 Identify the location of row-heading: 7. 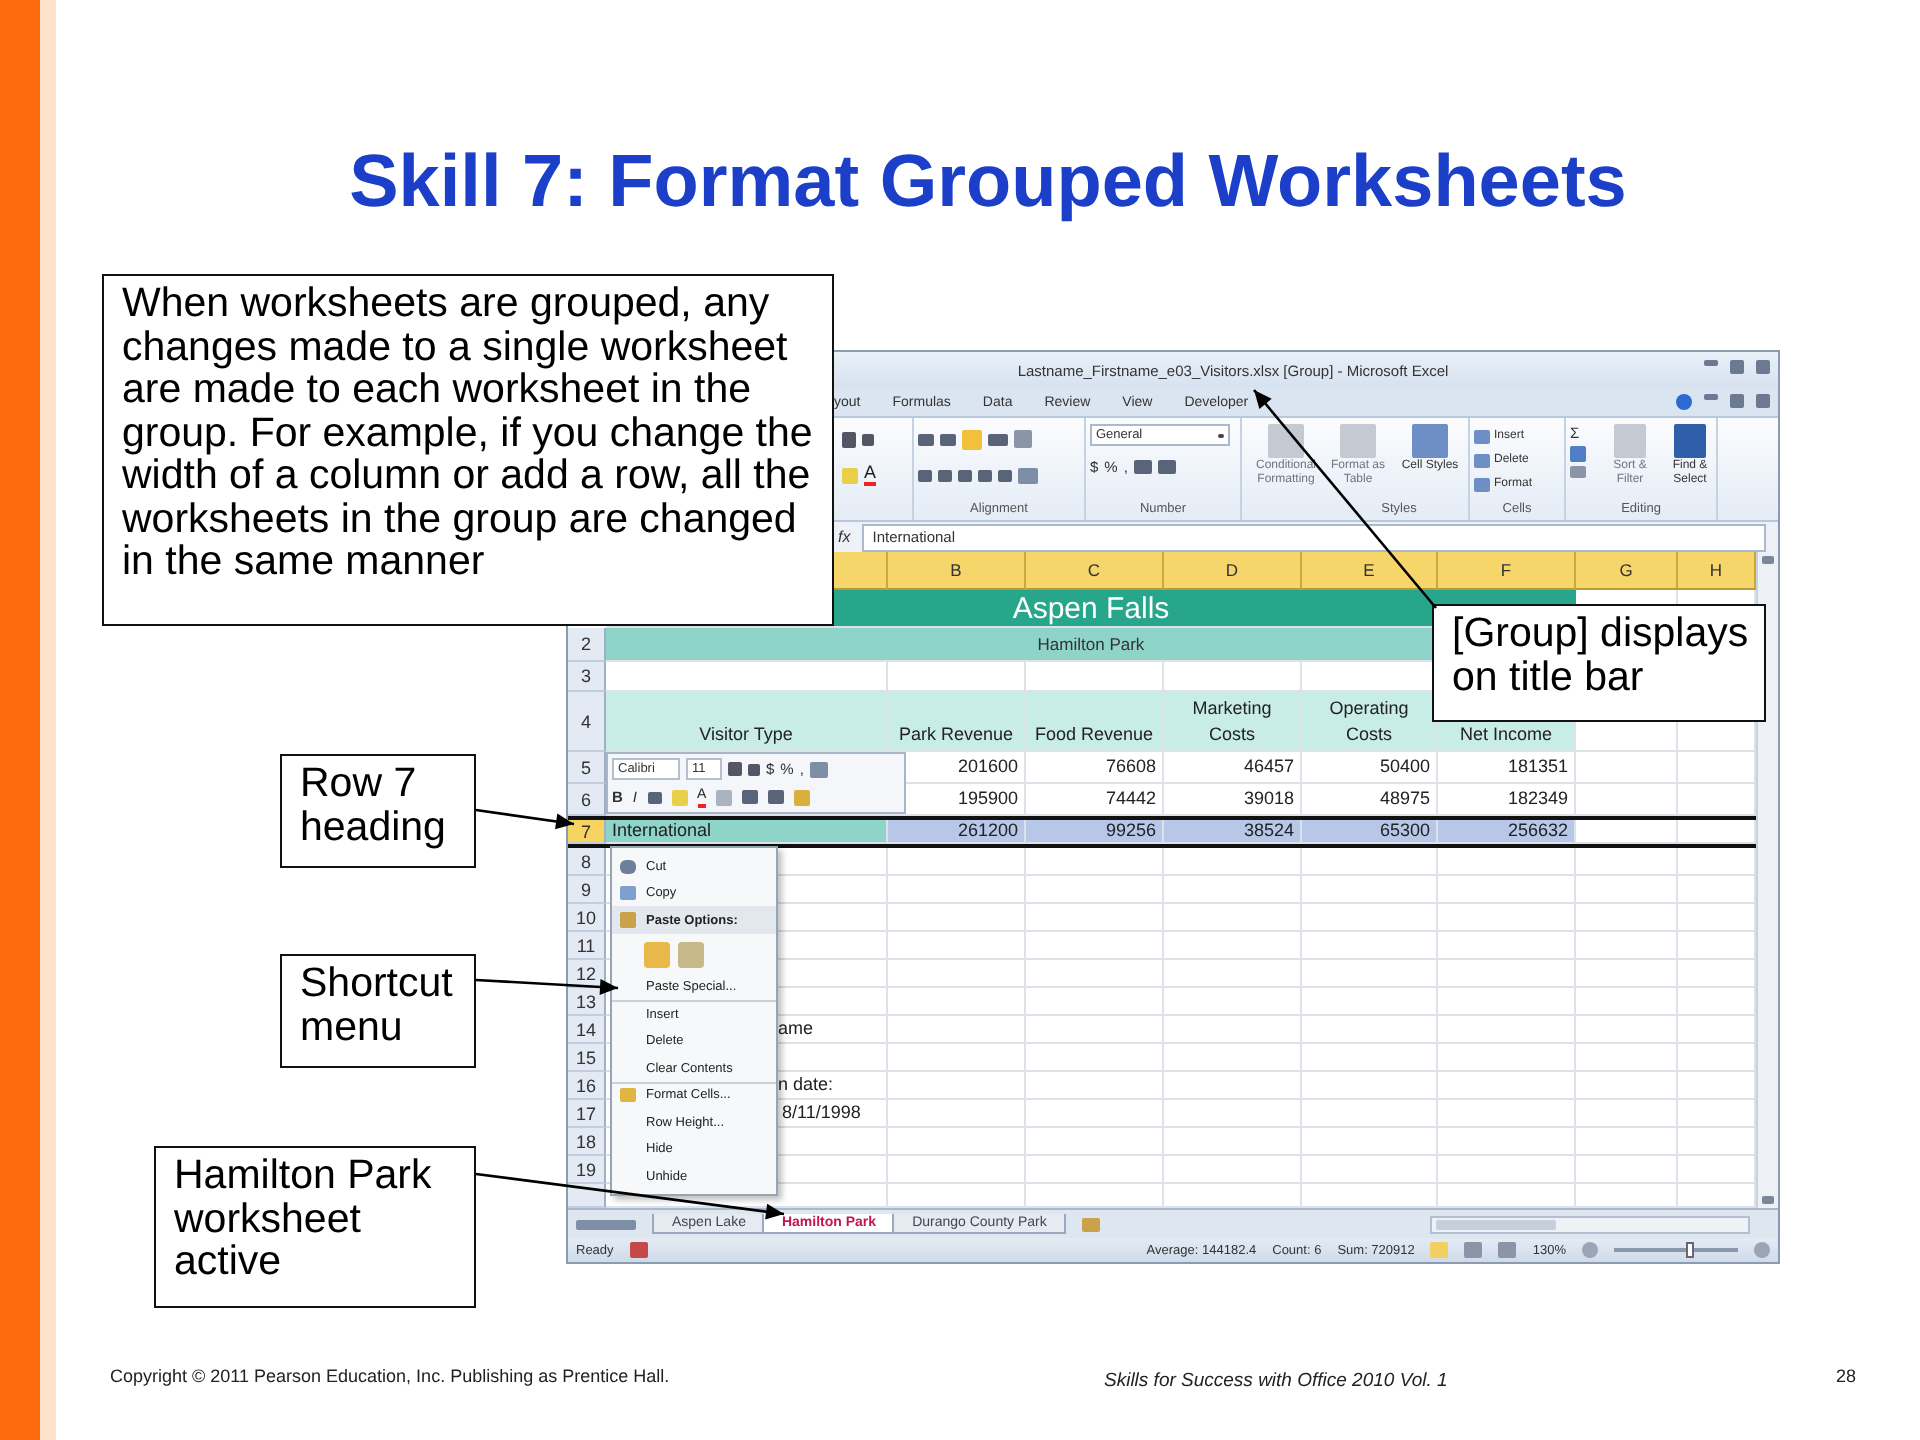
(587, 832).